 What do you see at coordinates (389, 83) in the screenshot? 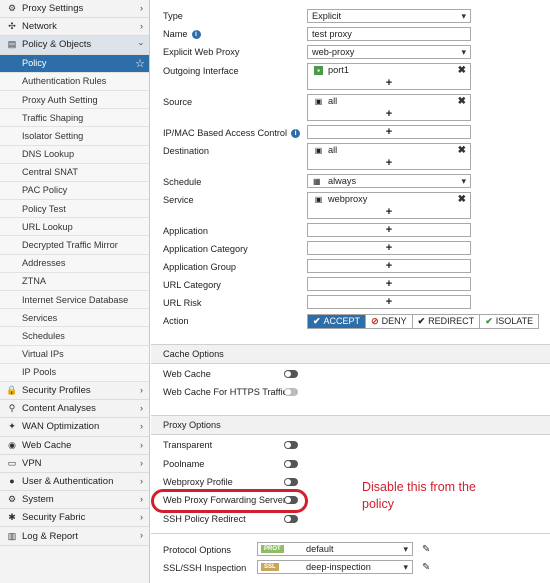
I see `add-outgoing-button: +` at bounding box center [389, 83].